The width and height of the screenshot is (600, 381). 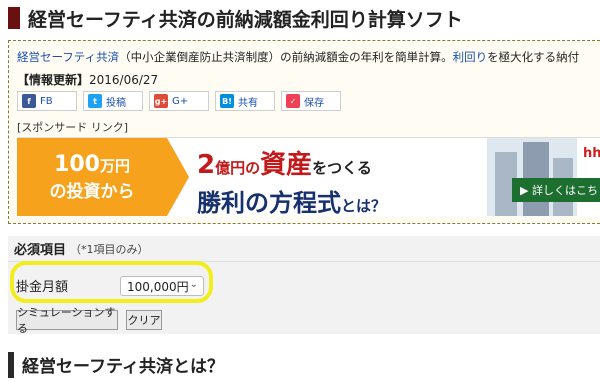 What do you see at coordinates (29, 101) in the screenshot?
I see `facebook-icon: f` at bounding box center [29, 101].